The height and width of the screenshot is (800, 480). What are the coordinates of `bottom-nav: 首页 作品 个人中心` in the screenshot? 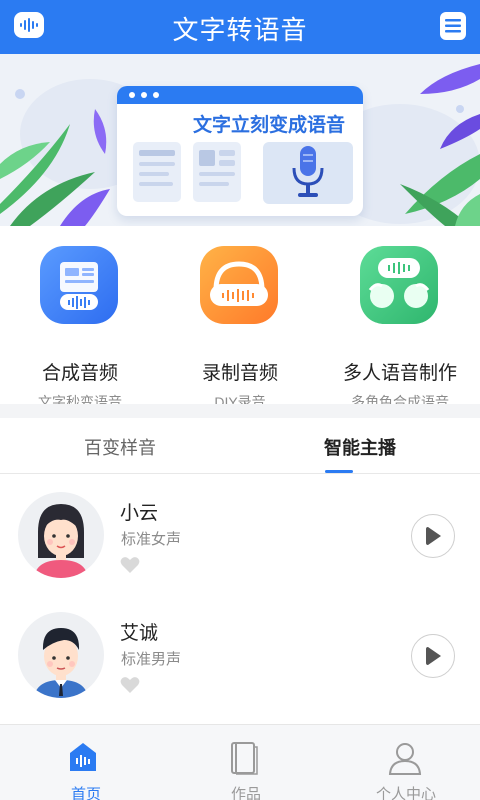 It's located at (240, 762).